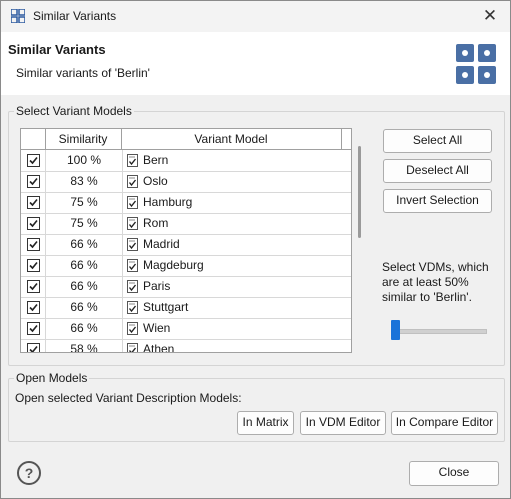 Image resolution: width=511 pixels, height=499 pixels. I want to click on open-in-compare-editor-button: In Compare Editor, so click(444, 423).